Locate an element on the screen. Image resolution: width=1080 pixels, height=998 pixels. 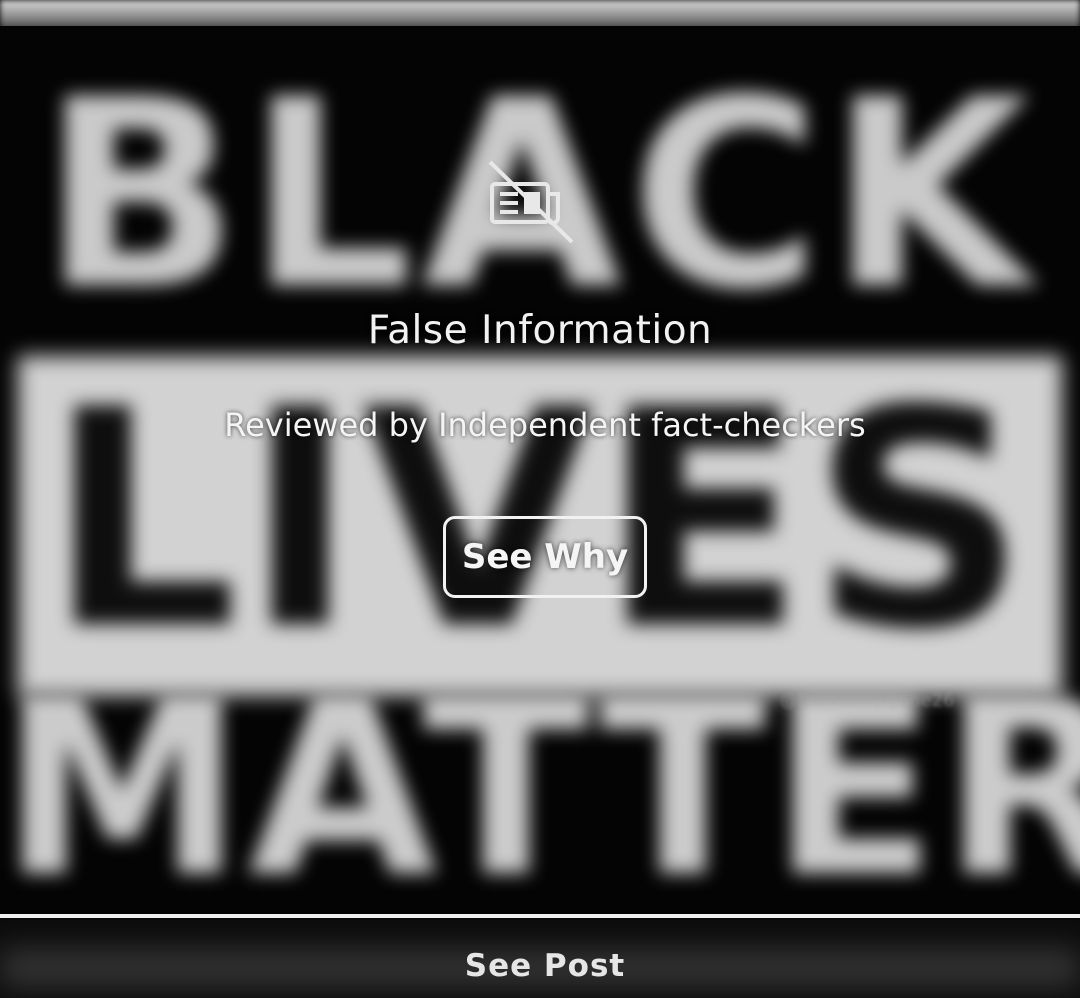
see-post-link: See Post is located at coordinates (540, 966).